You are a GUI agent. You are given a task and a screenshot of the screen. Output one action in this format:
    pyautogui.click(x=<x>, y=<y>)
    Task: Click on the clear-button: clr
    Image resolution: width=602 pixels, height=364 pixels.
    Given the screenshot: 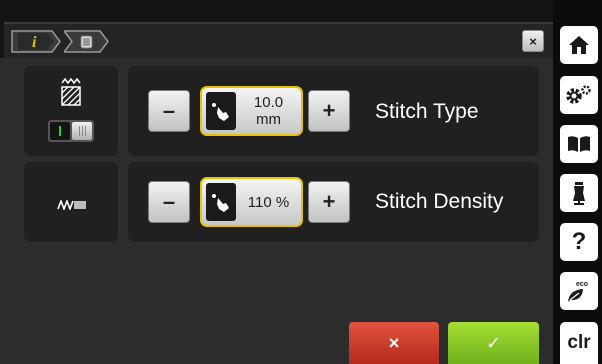 What is the action you would take?
    pyautogui.click(x=579, y=343)
    